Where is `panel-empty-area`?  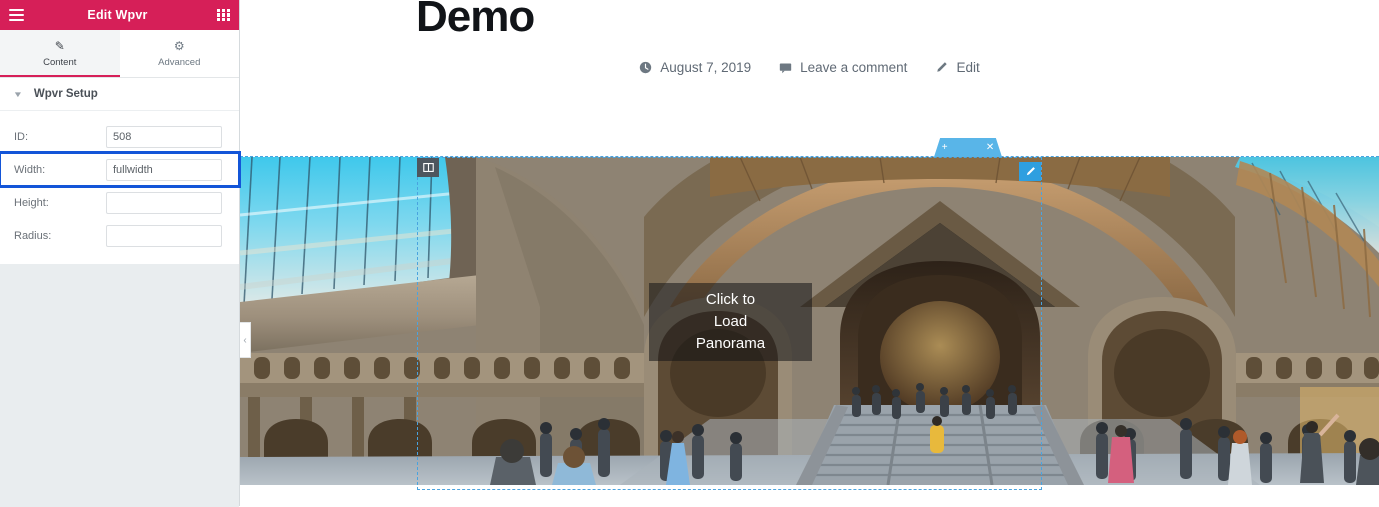 panel-empty-area is located at coordinates (119, 385).